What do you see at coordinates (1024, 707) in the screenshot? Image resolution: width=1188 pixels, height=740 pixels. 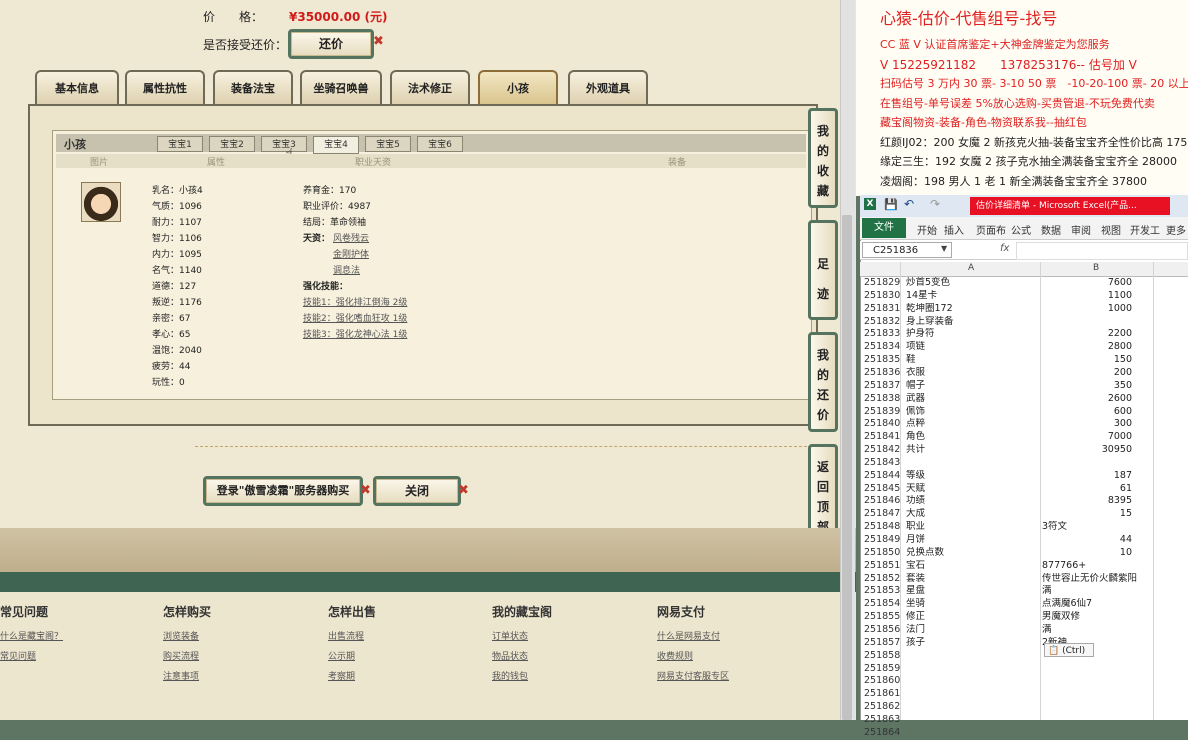 I see `sheet-row: 251862` at bounding box center [1024, 707].